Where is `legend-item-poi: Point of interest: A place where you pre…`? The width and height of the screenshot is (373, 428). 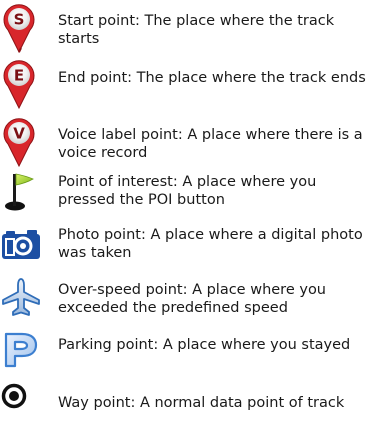 legend-item-poi: Point of interest: A place where you pre… is located at coordinates (186, 194).